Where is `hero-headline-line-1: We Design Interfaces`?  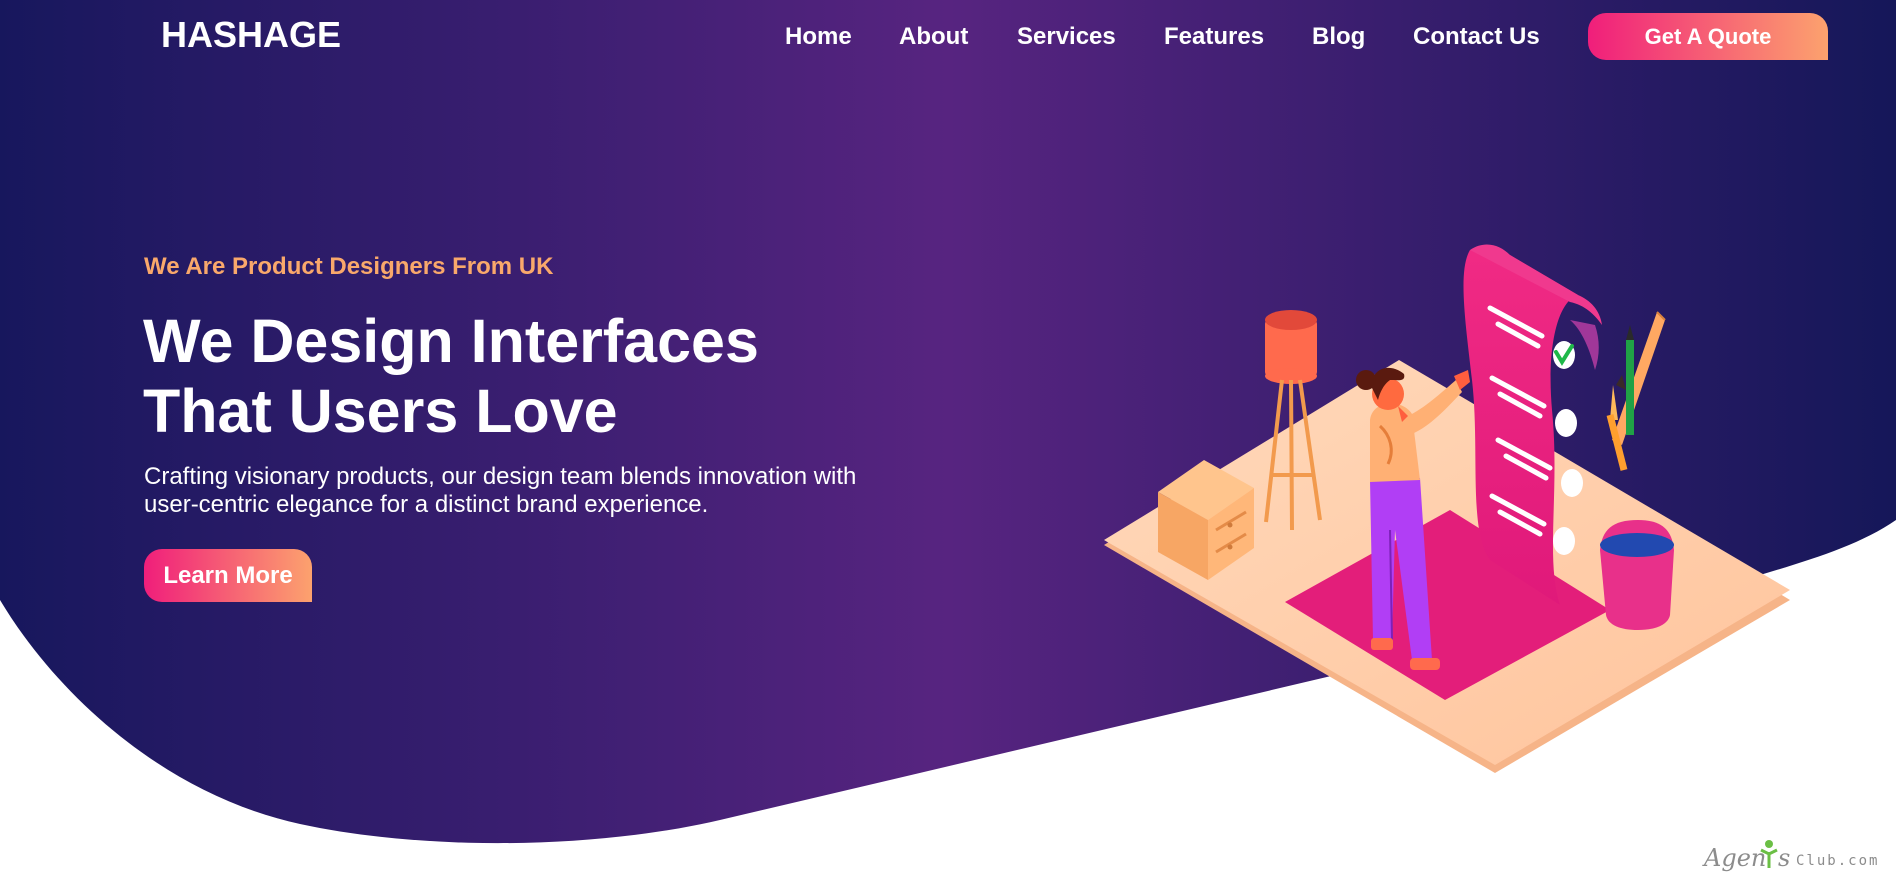 hero-headline-line-1: We Design Interfaces is located at coordinates (451, 341).